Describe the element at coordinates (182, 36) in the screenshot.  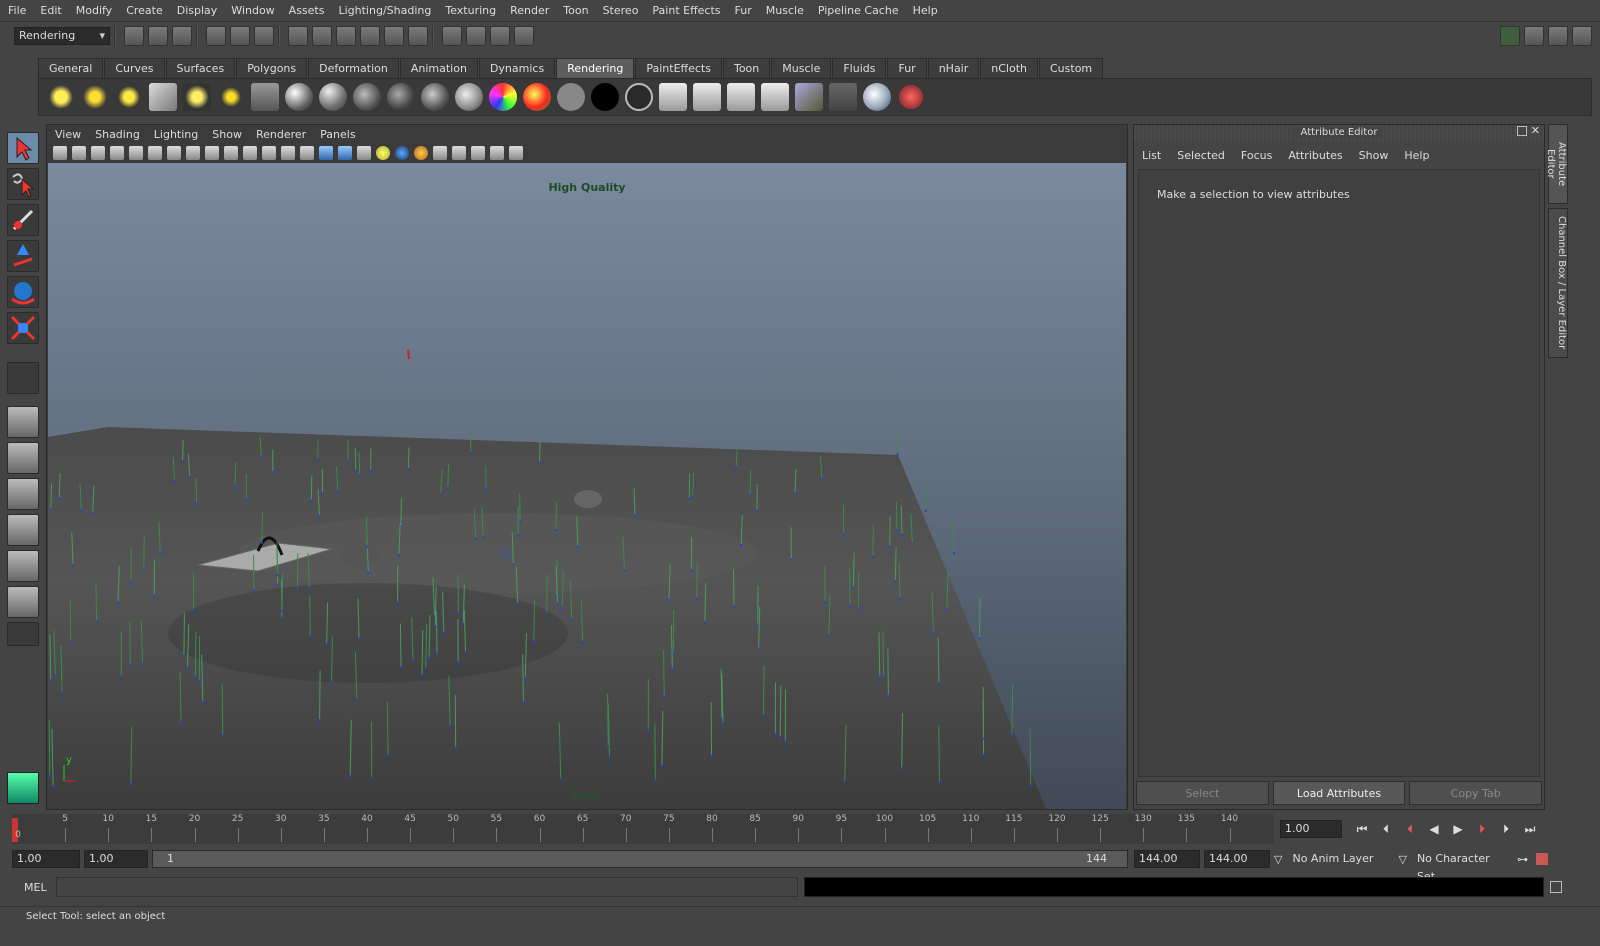
I see `save-scene-icon` at that location.